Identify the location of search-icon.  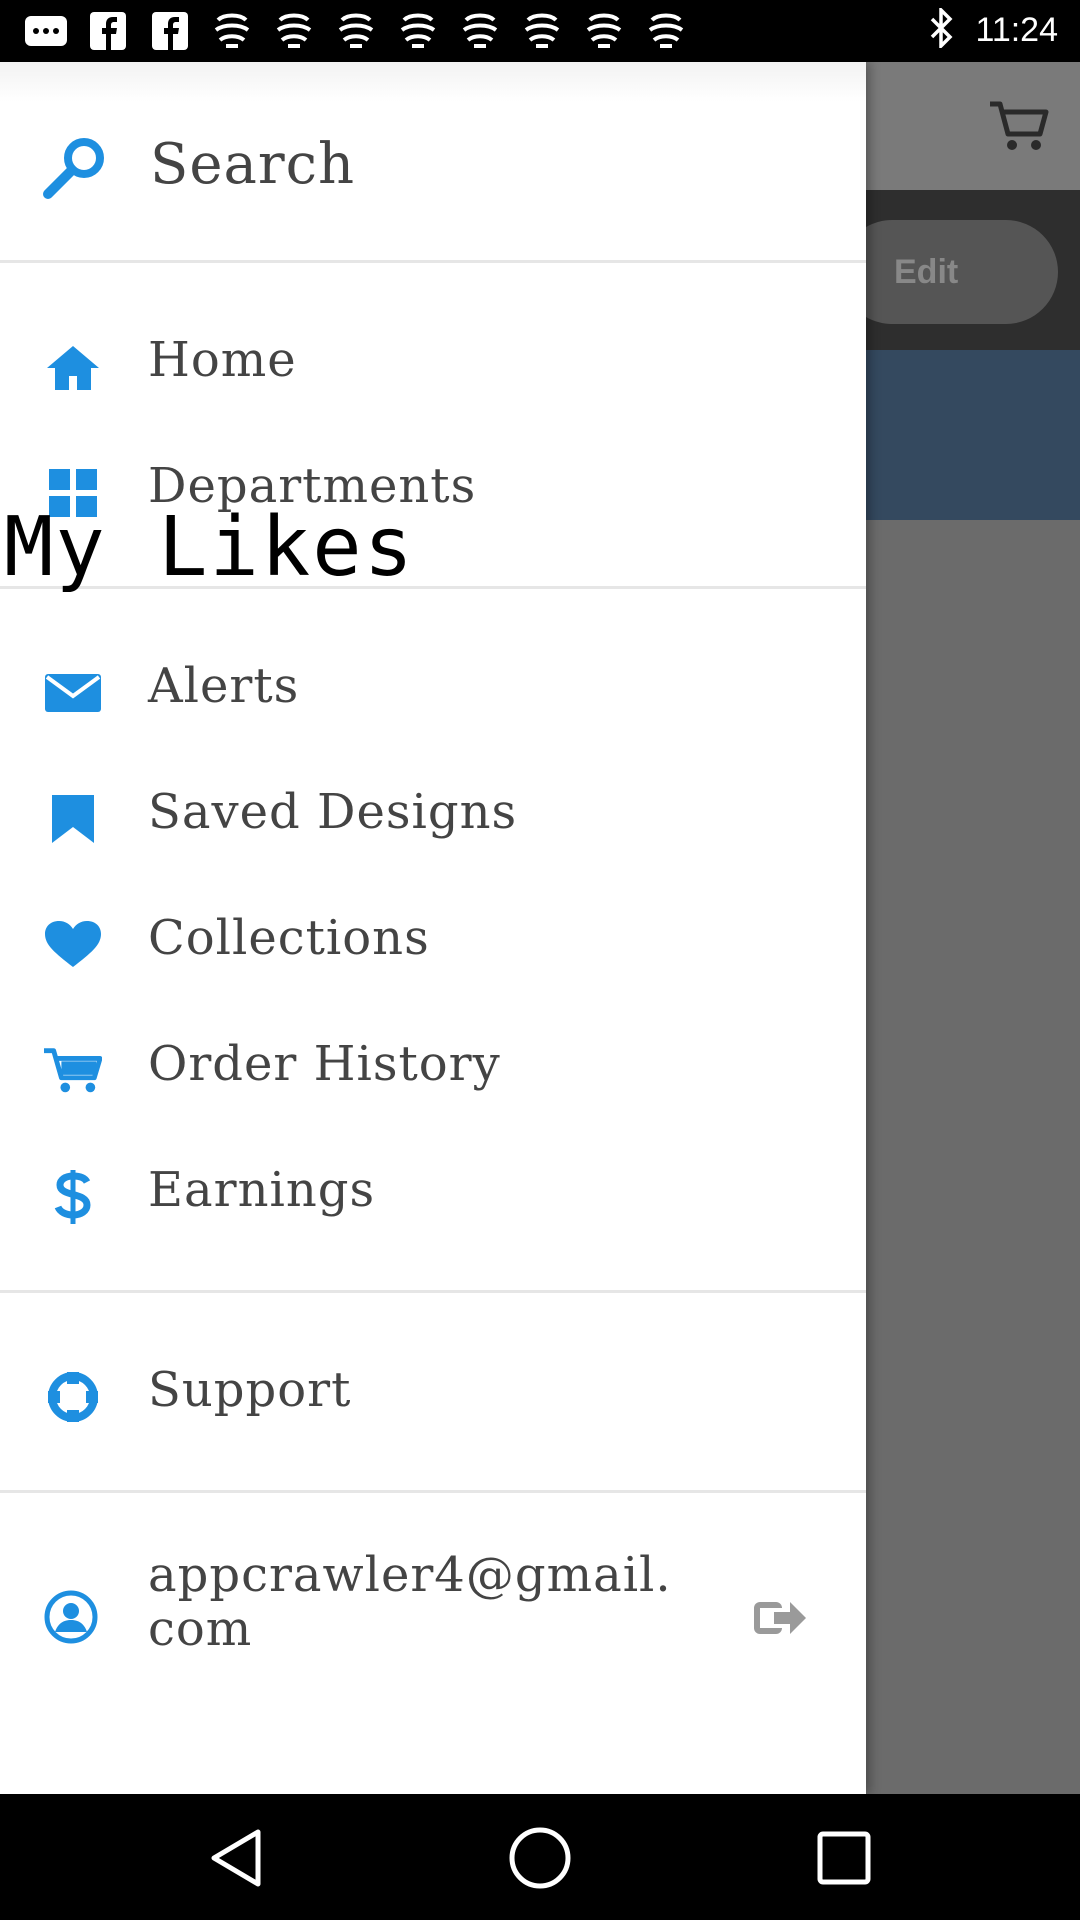
(74, 170).